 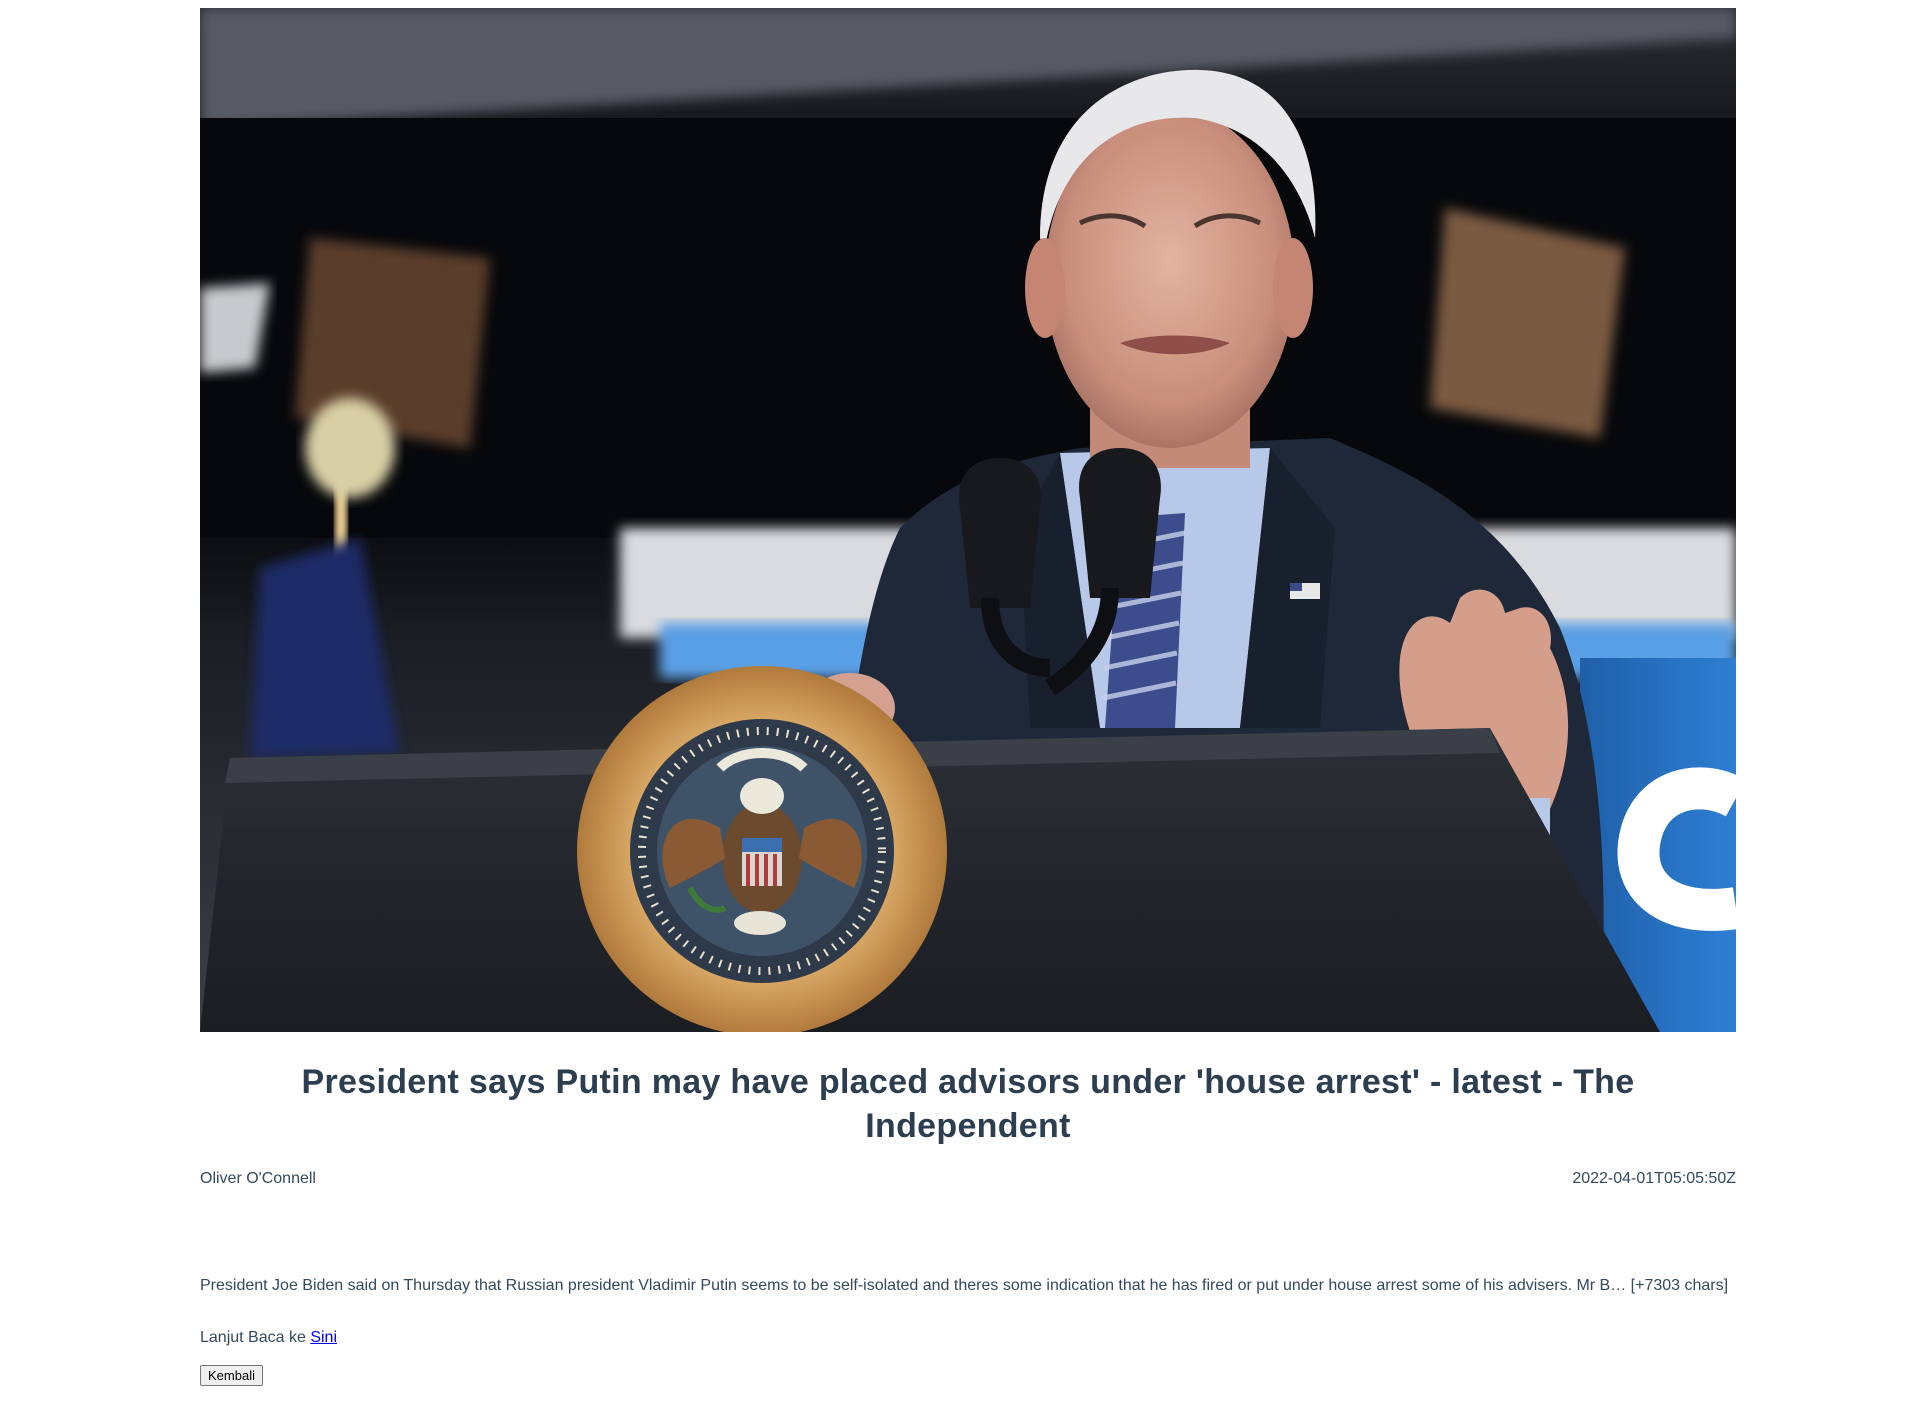 I want to click on read-more-link: Sini, so click(x=323, y=1337).